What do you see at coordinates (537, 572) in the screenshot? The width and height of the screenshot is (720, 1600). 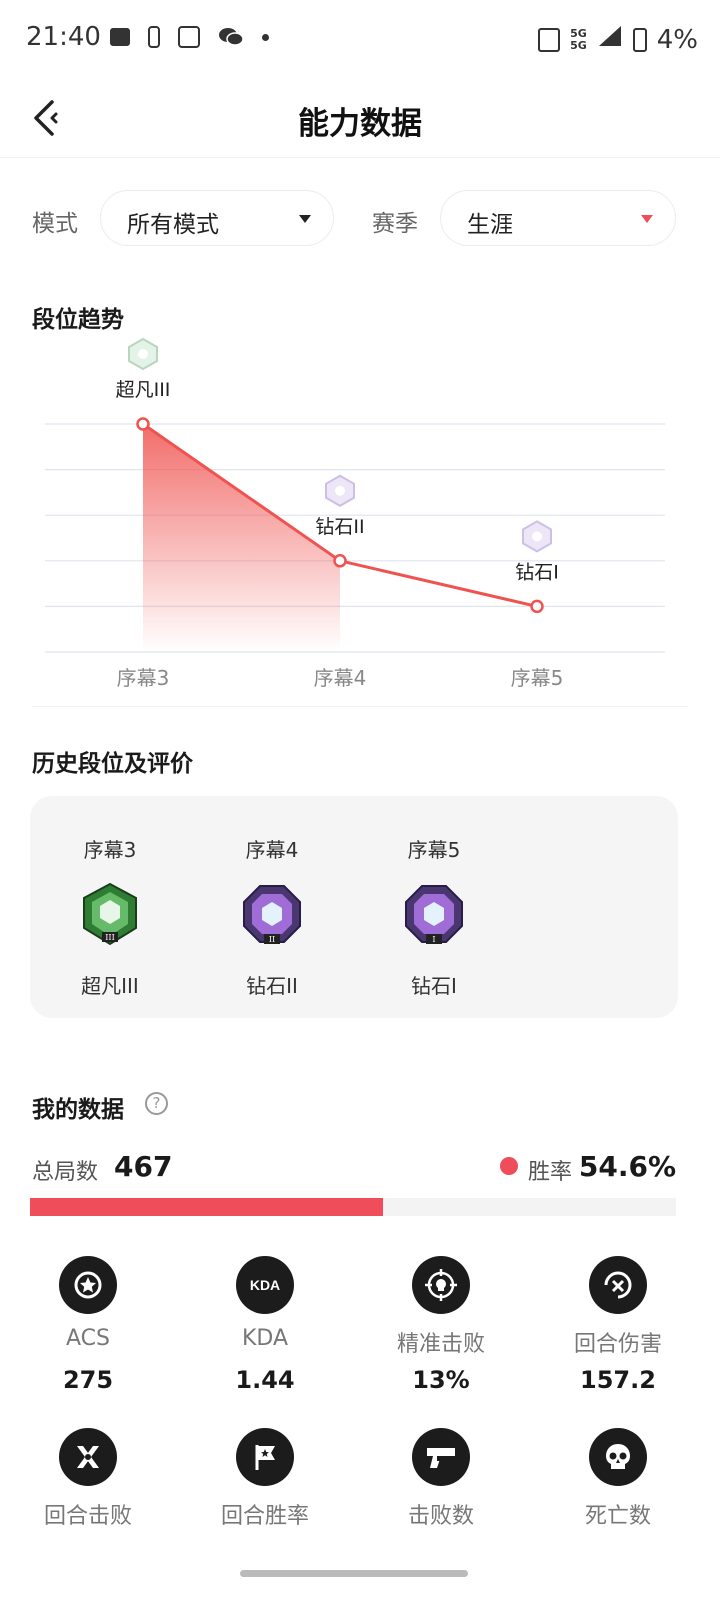 I see `rank-label: 钻石I` at bounding box center [537, 572].